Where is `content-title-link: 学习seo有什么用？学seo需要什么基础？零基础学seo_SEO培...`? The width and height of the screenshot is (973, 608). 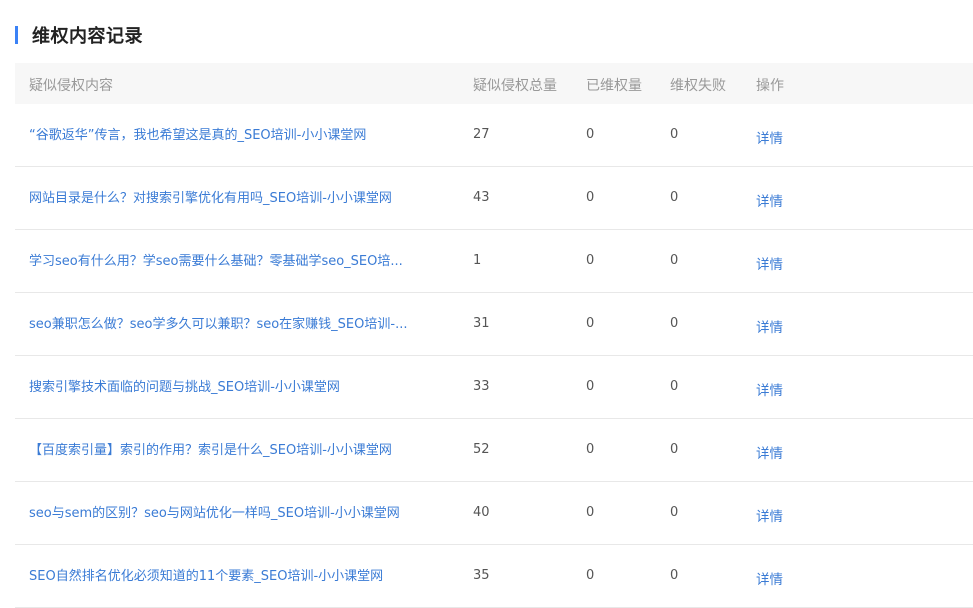 content-title-link: 学习seo有什么用？学seo需要什么基础？零基础学seo_SEO培... is located at coordinates (216, 259).